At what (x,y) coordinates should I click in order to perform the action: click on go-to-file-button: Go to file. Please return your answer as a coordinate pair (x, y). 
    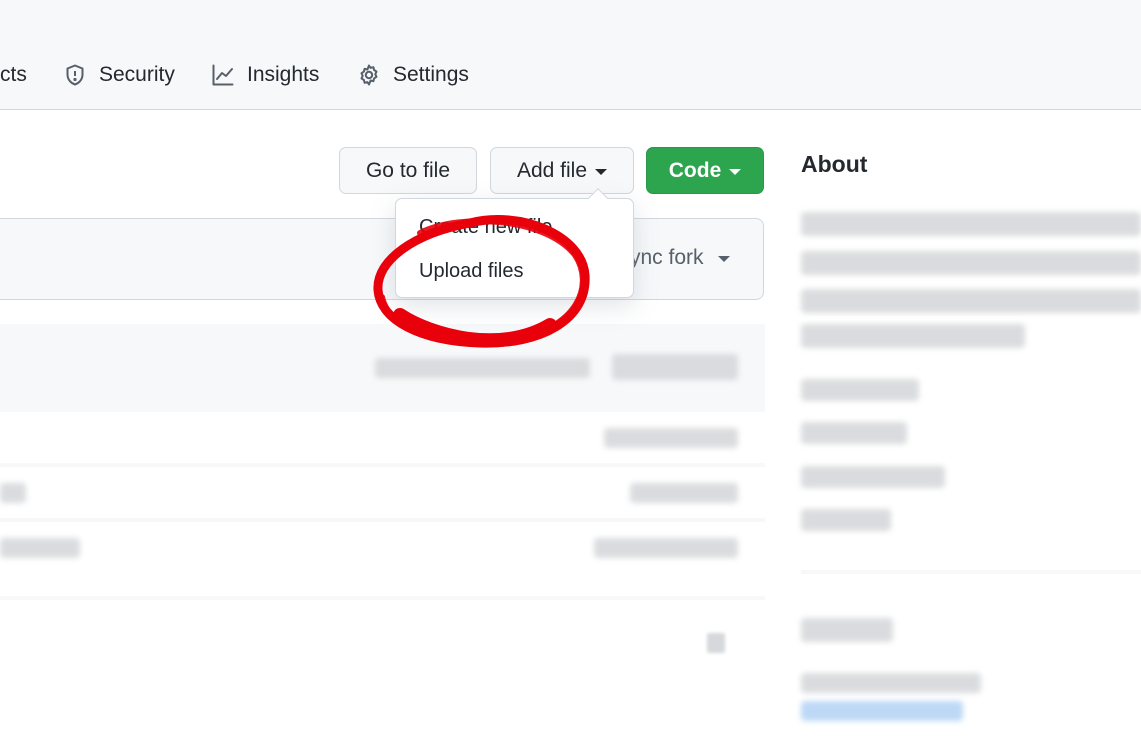
    Looking at the image, I should click on (408, 170).